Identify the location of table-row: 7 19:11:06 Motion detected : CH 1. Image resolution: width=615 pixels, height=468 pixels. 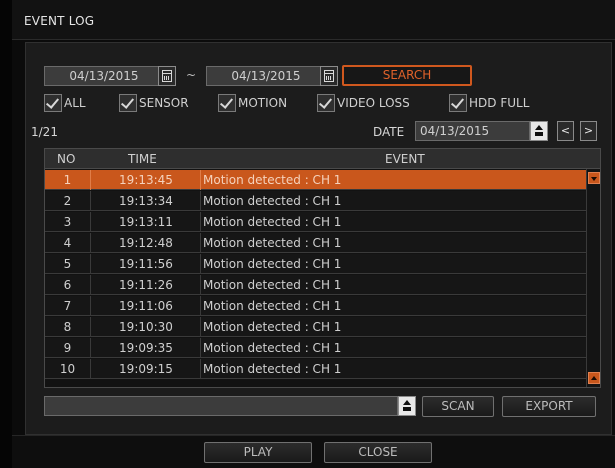
(315, 306).